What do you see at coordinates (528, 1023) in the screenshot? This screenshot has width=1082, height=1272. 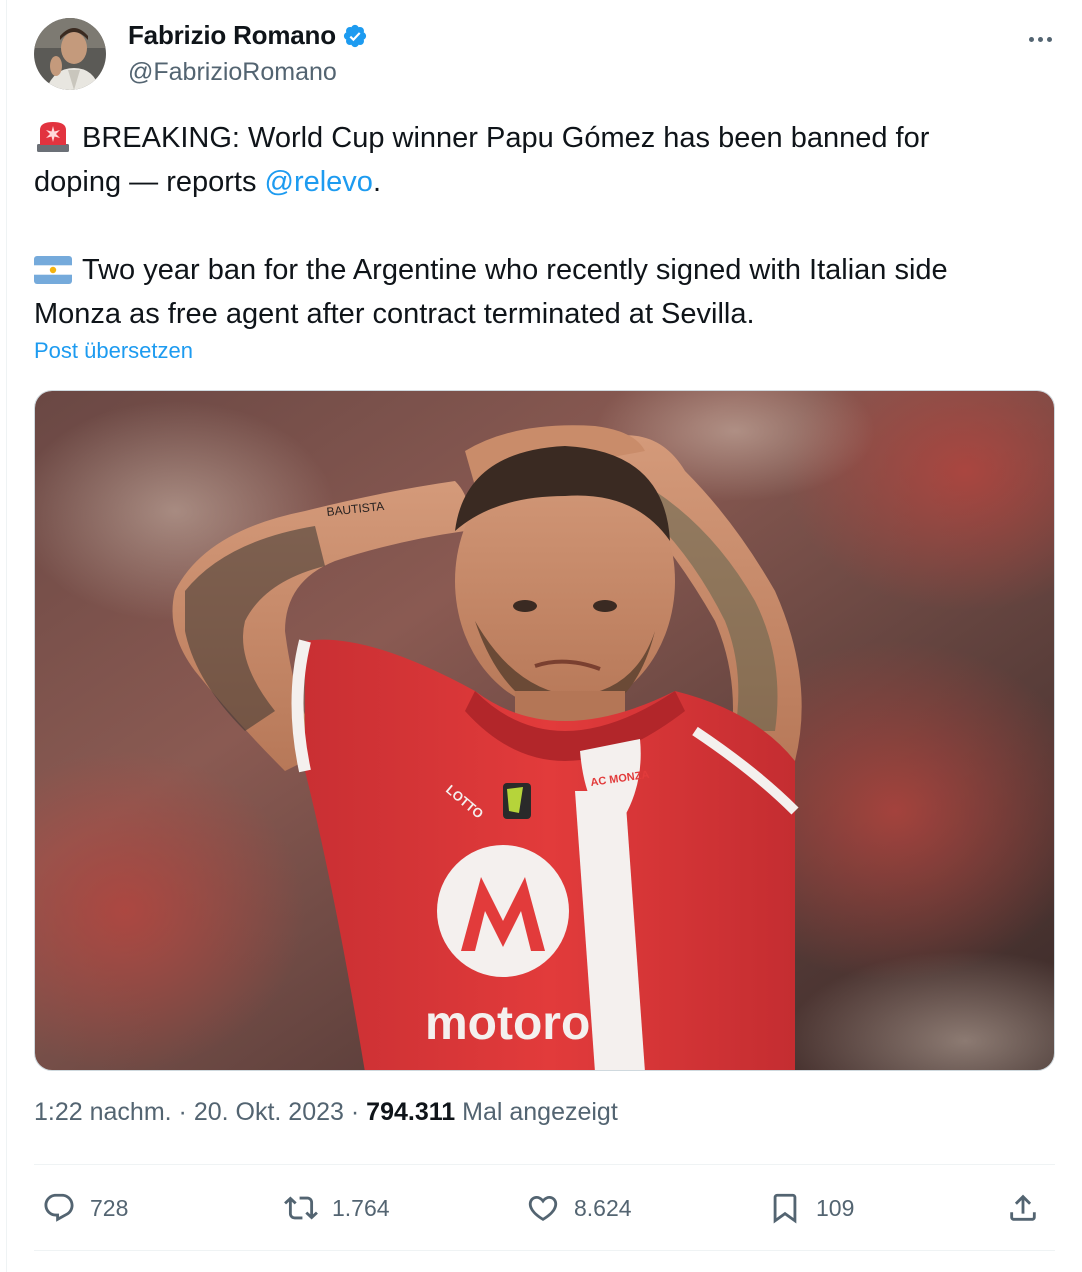 I see `shirt-sponsor-text: motorola` at bounding box center [528, 1023].